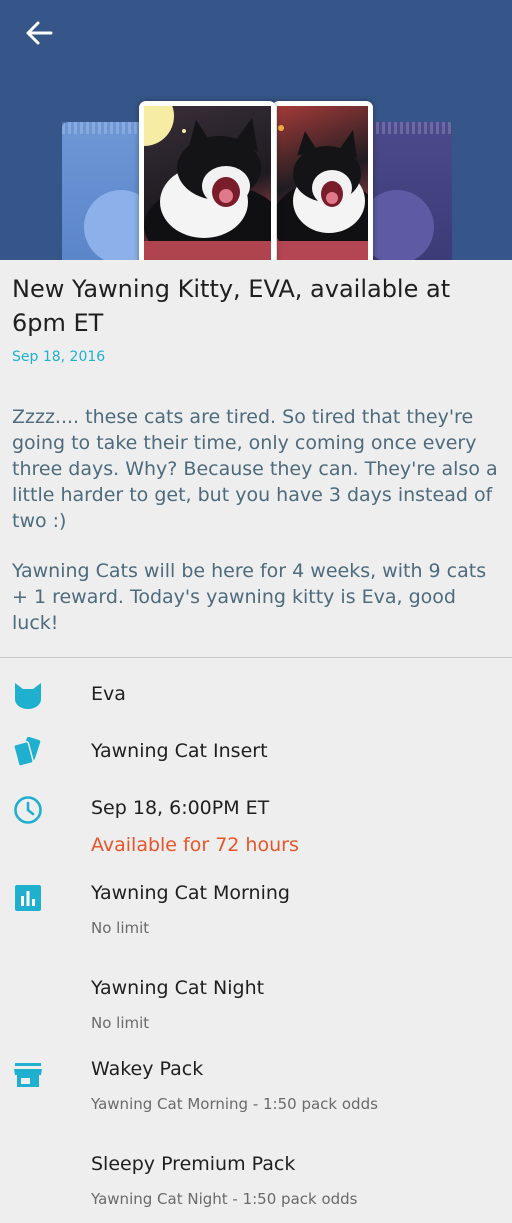 Image resolution: width=512 pixels, height=1223 pixels. Describe the element at coordinates (178, 988) in the screenshot. I see `limit-item-name: Yawning Cat Night` at that location.